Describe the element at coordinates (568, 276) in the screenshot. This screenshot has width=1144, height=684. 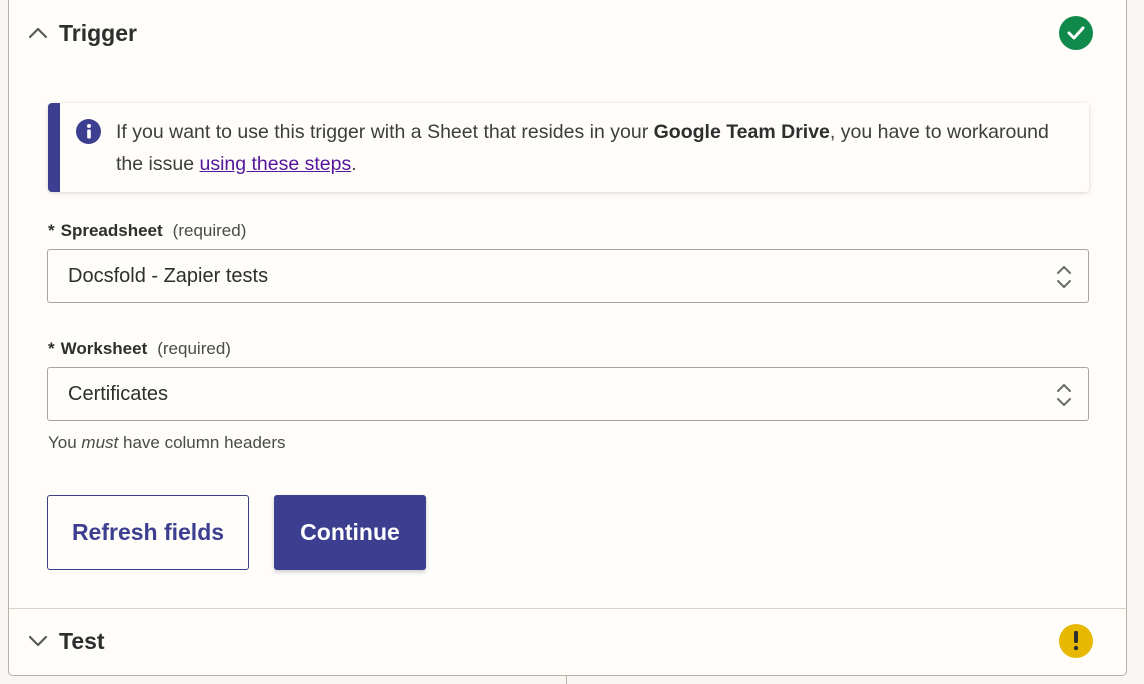
I see `spreadsheet-select: Docsfold - Zapier tests` at that location.